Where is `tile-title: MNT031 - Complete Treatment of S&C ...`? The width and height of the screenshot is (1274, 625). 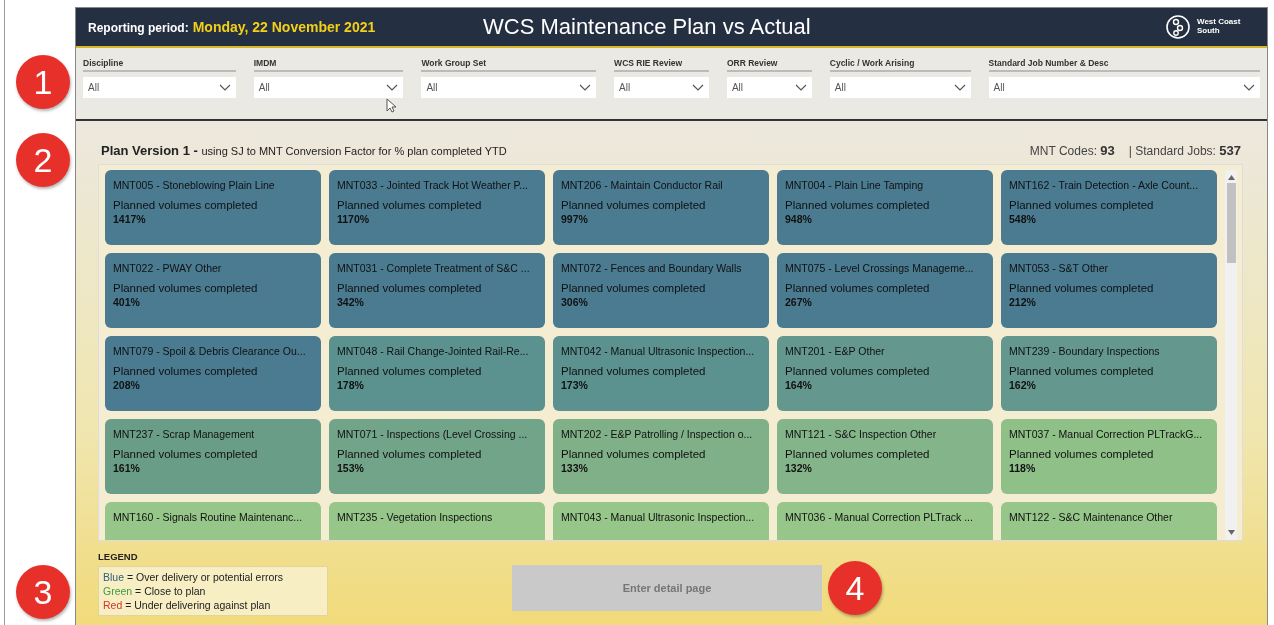 tile-title: MNT031 - Complete Treatment of S&C ... is located at coordinates (434, 268).